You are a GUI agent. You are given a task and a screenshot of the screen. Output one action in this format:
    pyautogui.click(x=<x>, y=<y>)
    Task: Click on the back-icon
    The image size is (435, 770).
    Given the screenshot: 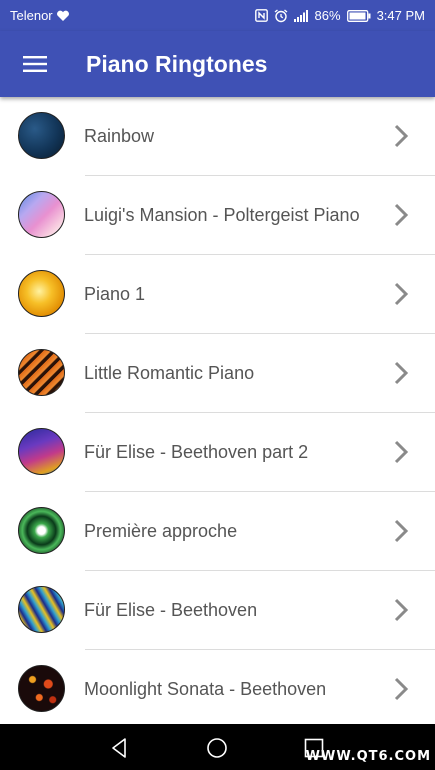 What is the action you would take?
    pyautogui.click(x=120, y=748)
    